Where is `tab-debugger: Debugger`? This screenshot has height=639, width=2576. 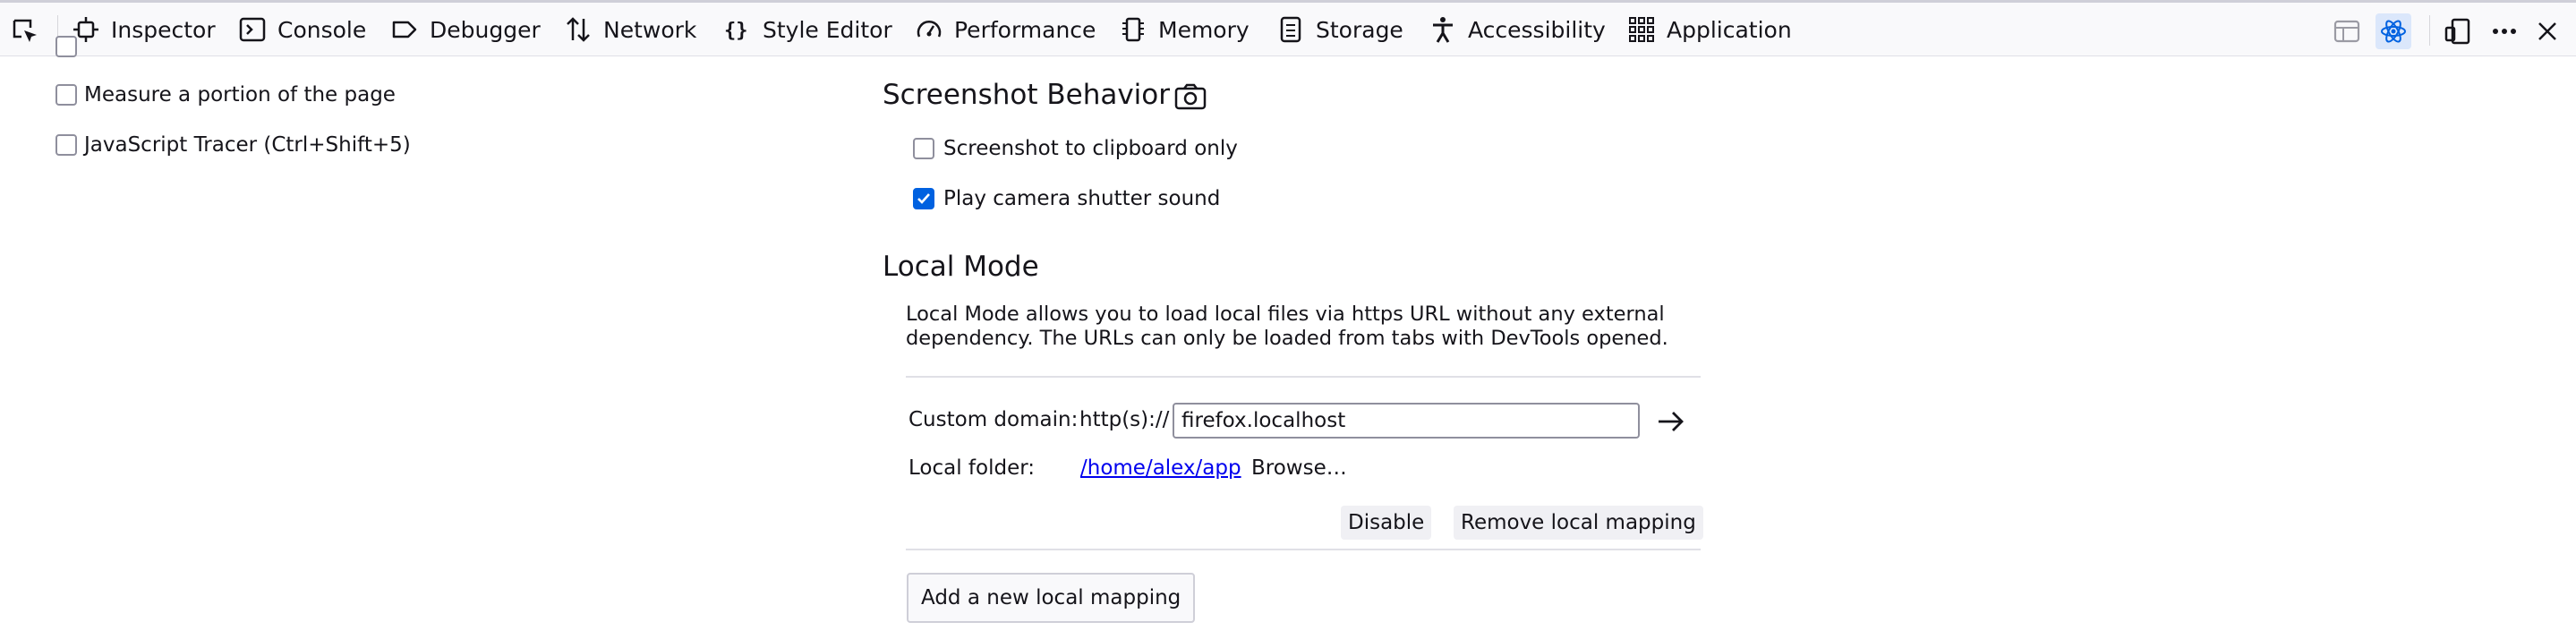 tab-debugger: Debugger is located at coordinates (465, 29).